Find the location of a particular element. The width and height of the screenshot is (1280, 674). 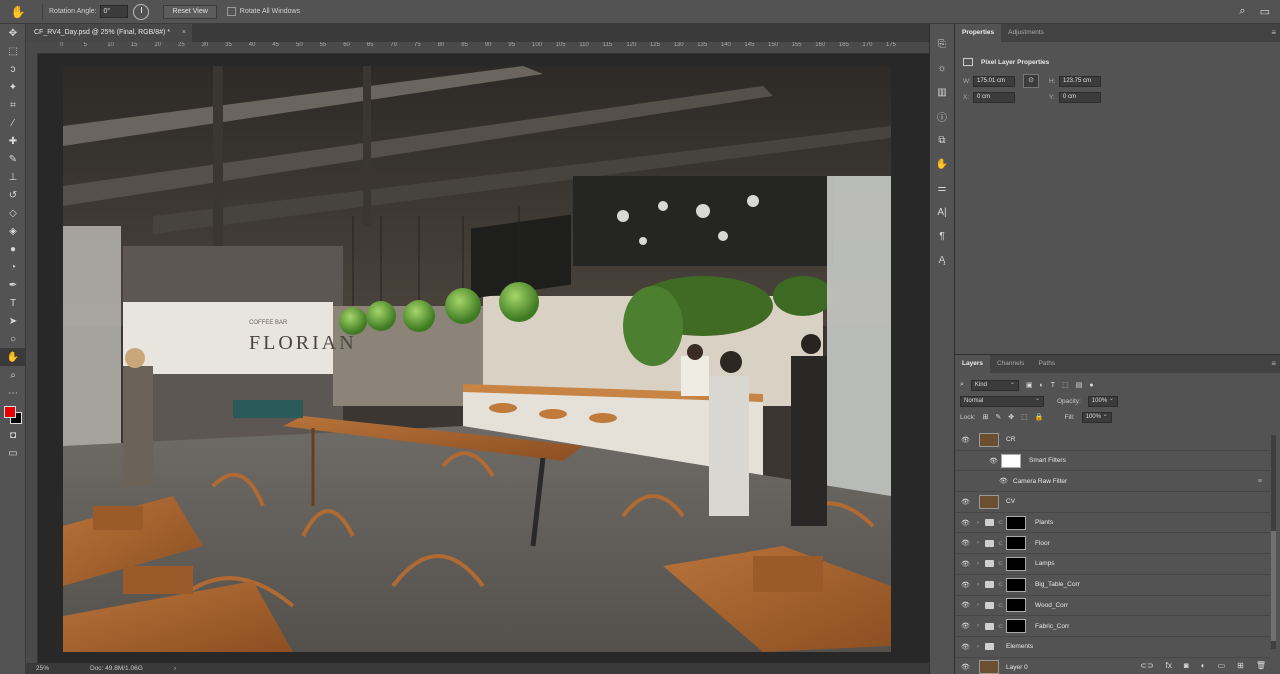

adjustments-panel-icon: ☼ is located at coordinates (942, 68).